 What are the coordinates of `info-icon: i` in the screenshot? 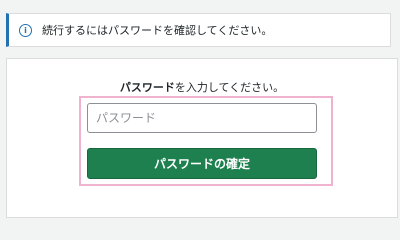 It's located at (25, 30).